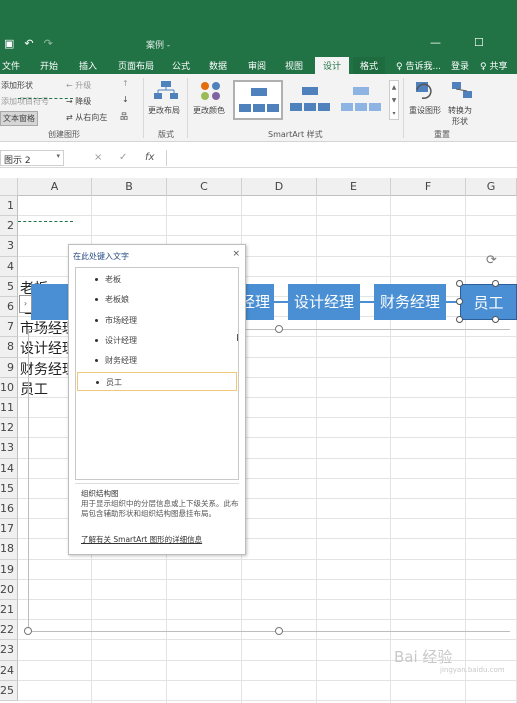  What do you see at coordinates (78, 85) in the screenshot?
I see `promote-button: ← 升级` at bounding box center [78, 85].